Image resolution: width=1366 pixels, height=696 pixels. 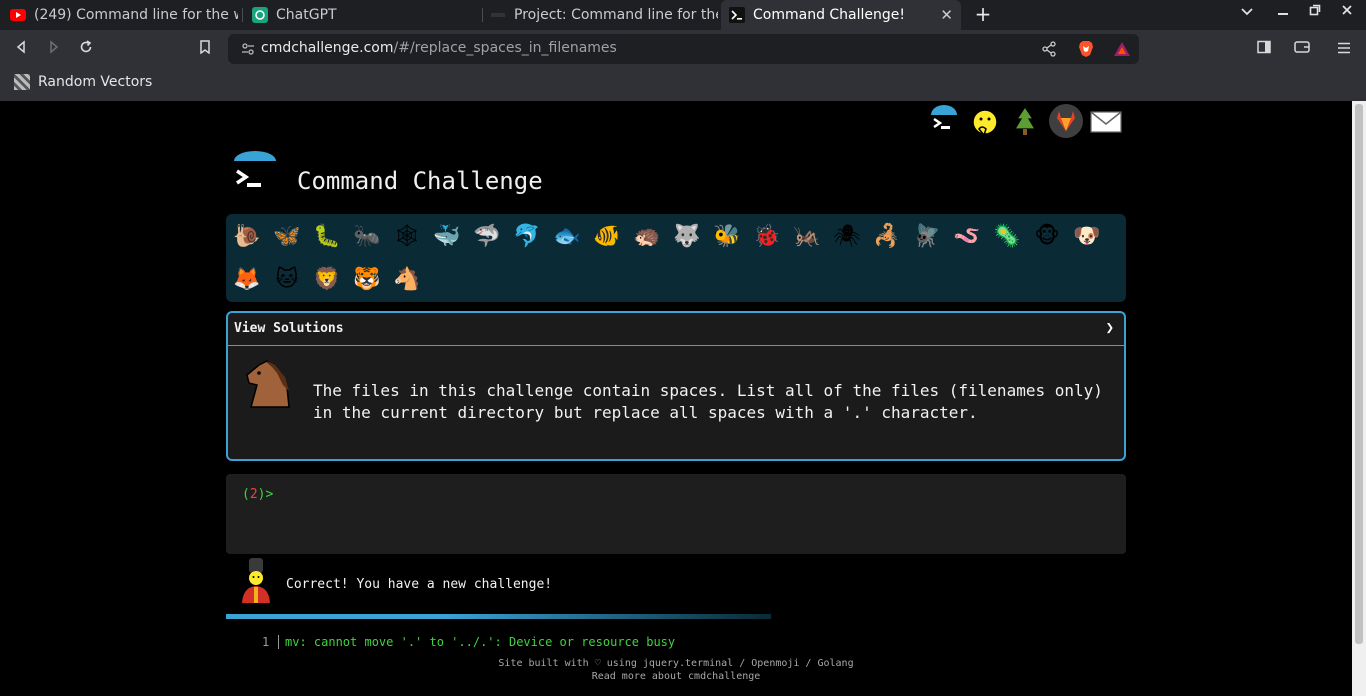 What do you see at coordinates (604, 15) in the screenshot?
I see `tab-project: Project: Command line for the` at bounding box center [604, 15].